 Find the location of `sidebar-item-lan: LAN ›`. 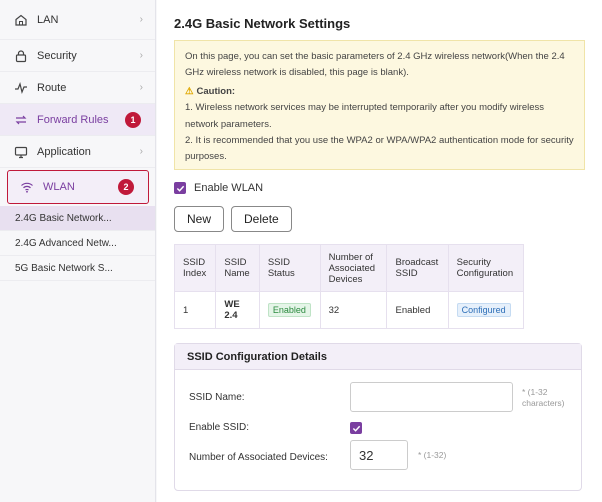

sidebar-item-lan: LAN › is located at coordinates (77, 20).